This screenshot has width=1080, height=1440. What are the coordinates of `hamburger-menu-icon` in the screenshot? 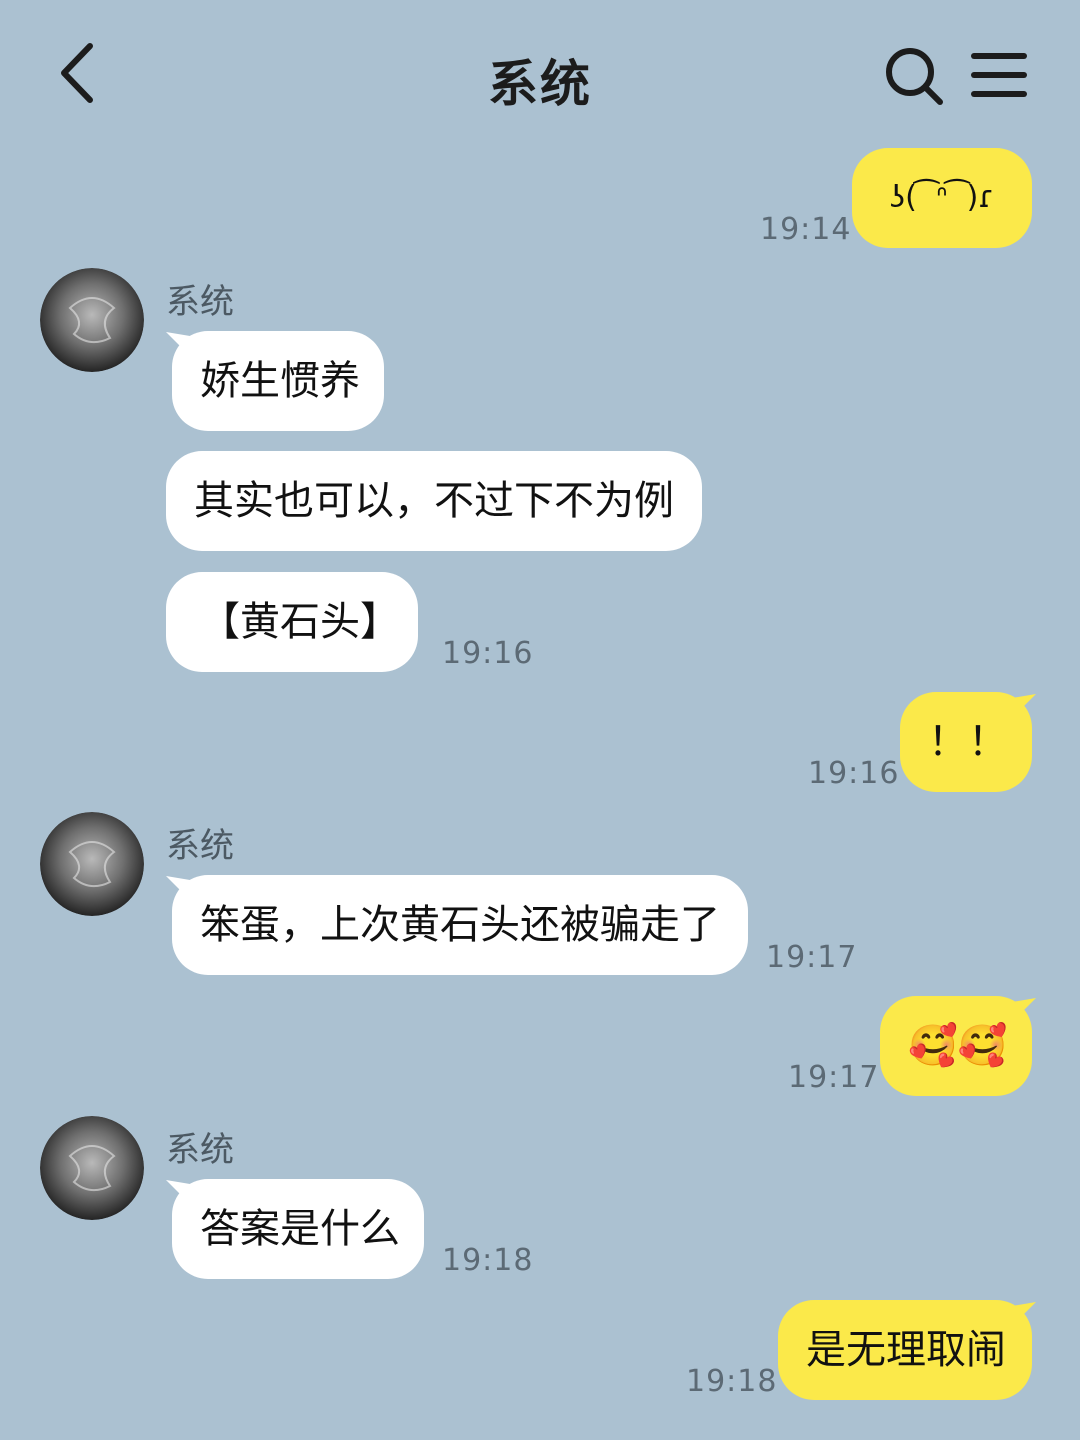 It's located at (999, 75).